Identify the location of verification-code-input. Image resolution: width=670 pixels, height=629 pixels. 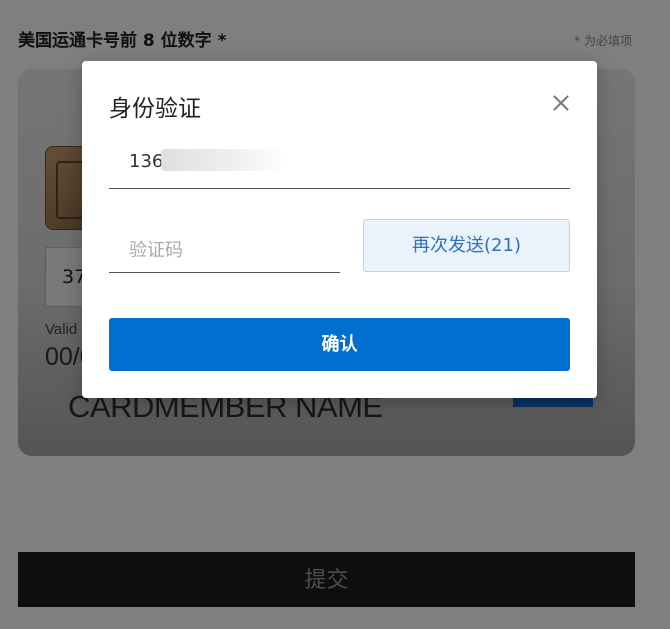
(224, 249).